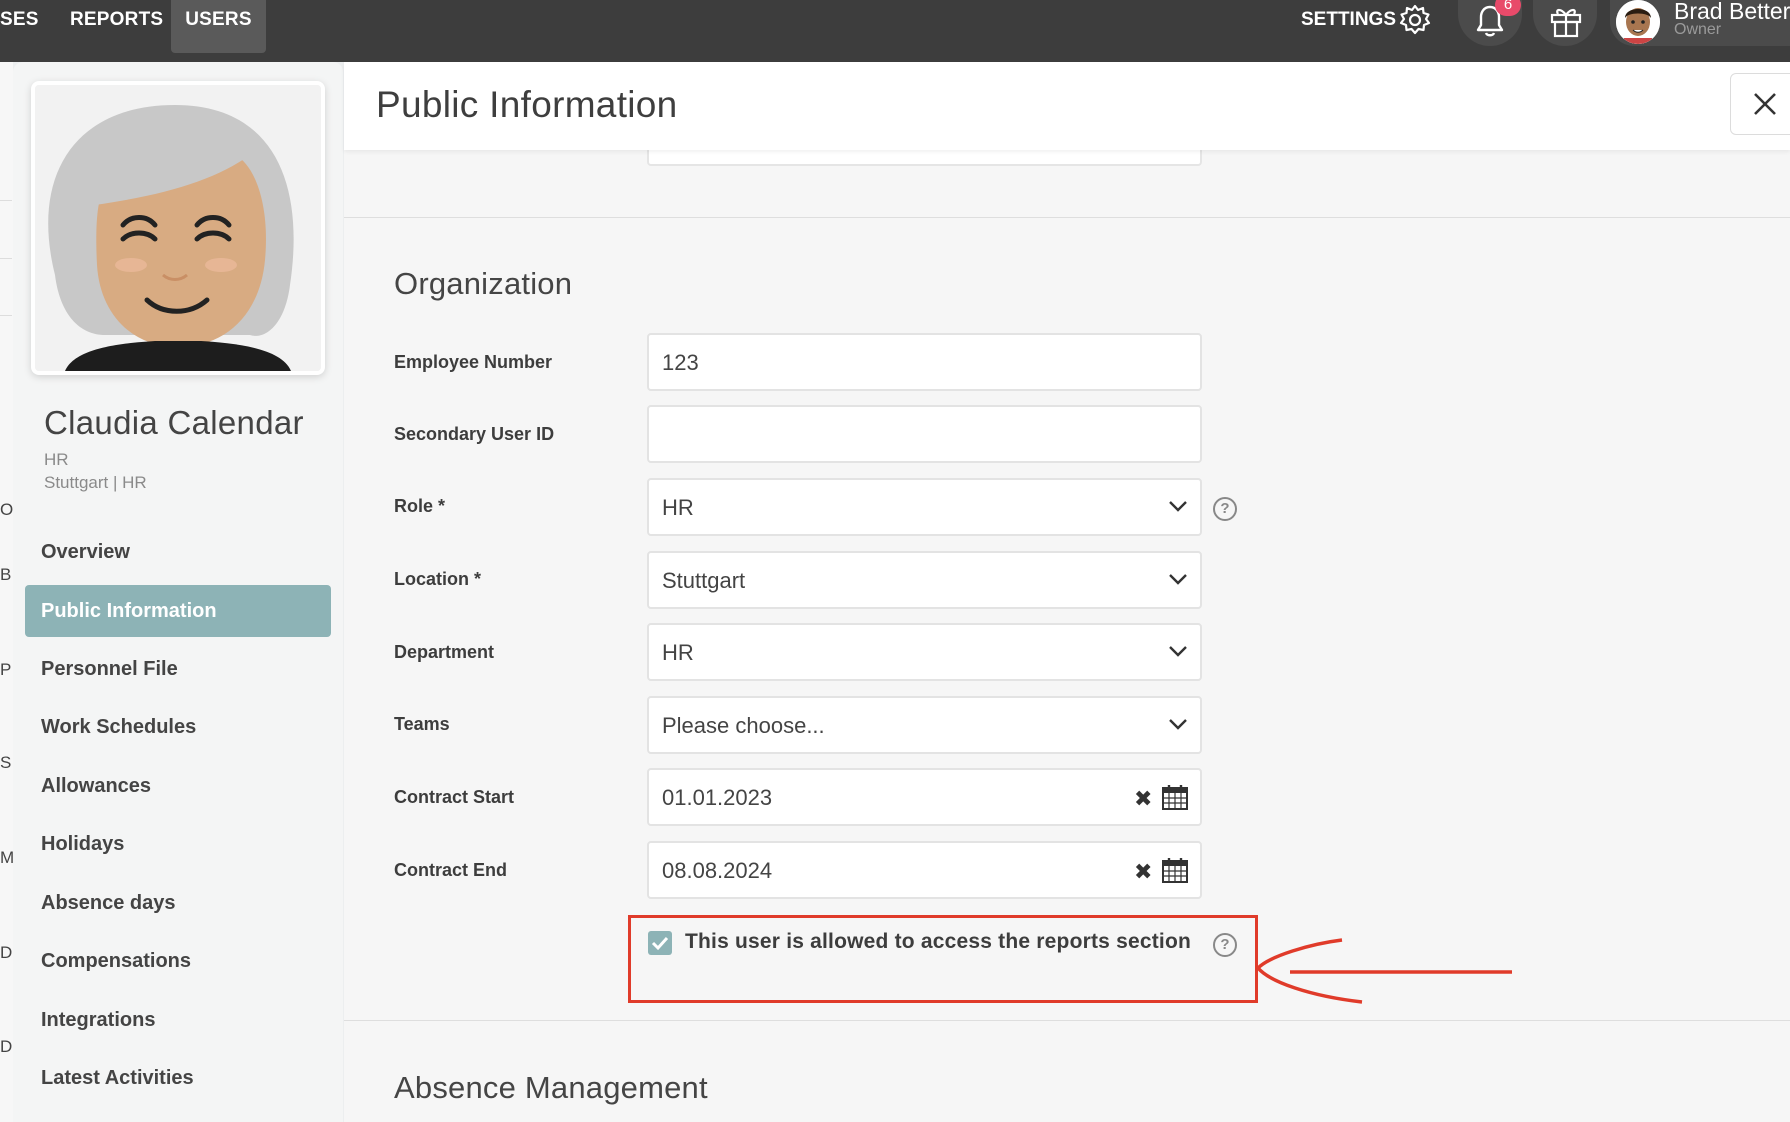 The image size is (1790, 1122). I want to click on close-button, so click(1760, 104).